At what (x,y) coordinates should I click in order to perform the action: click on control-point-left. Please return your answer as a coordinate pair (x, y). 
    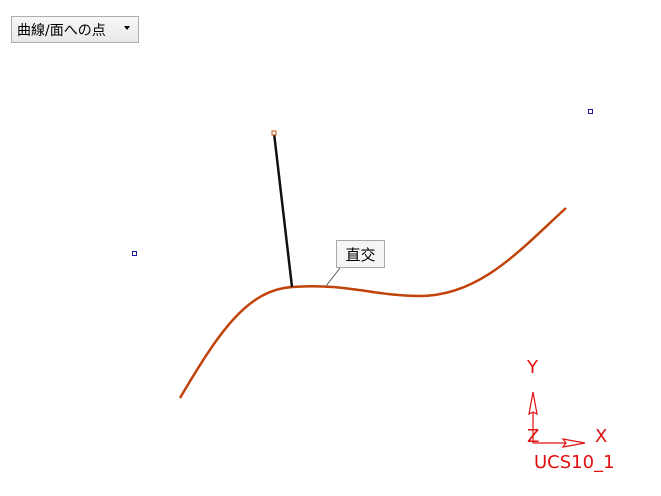
    Looking at the image, I should click on (134, 253).